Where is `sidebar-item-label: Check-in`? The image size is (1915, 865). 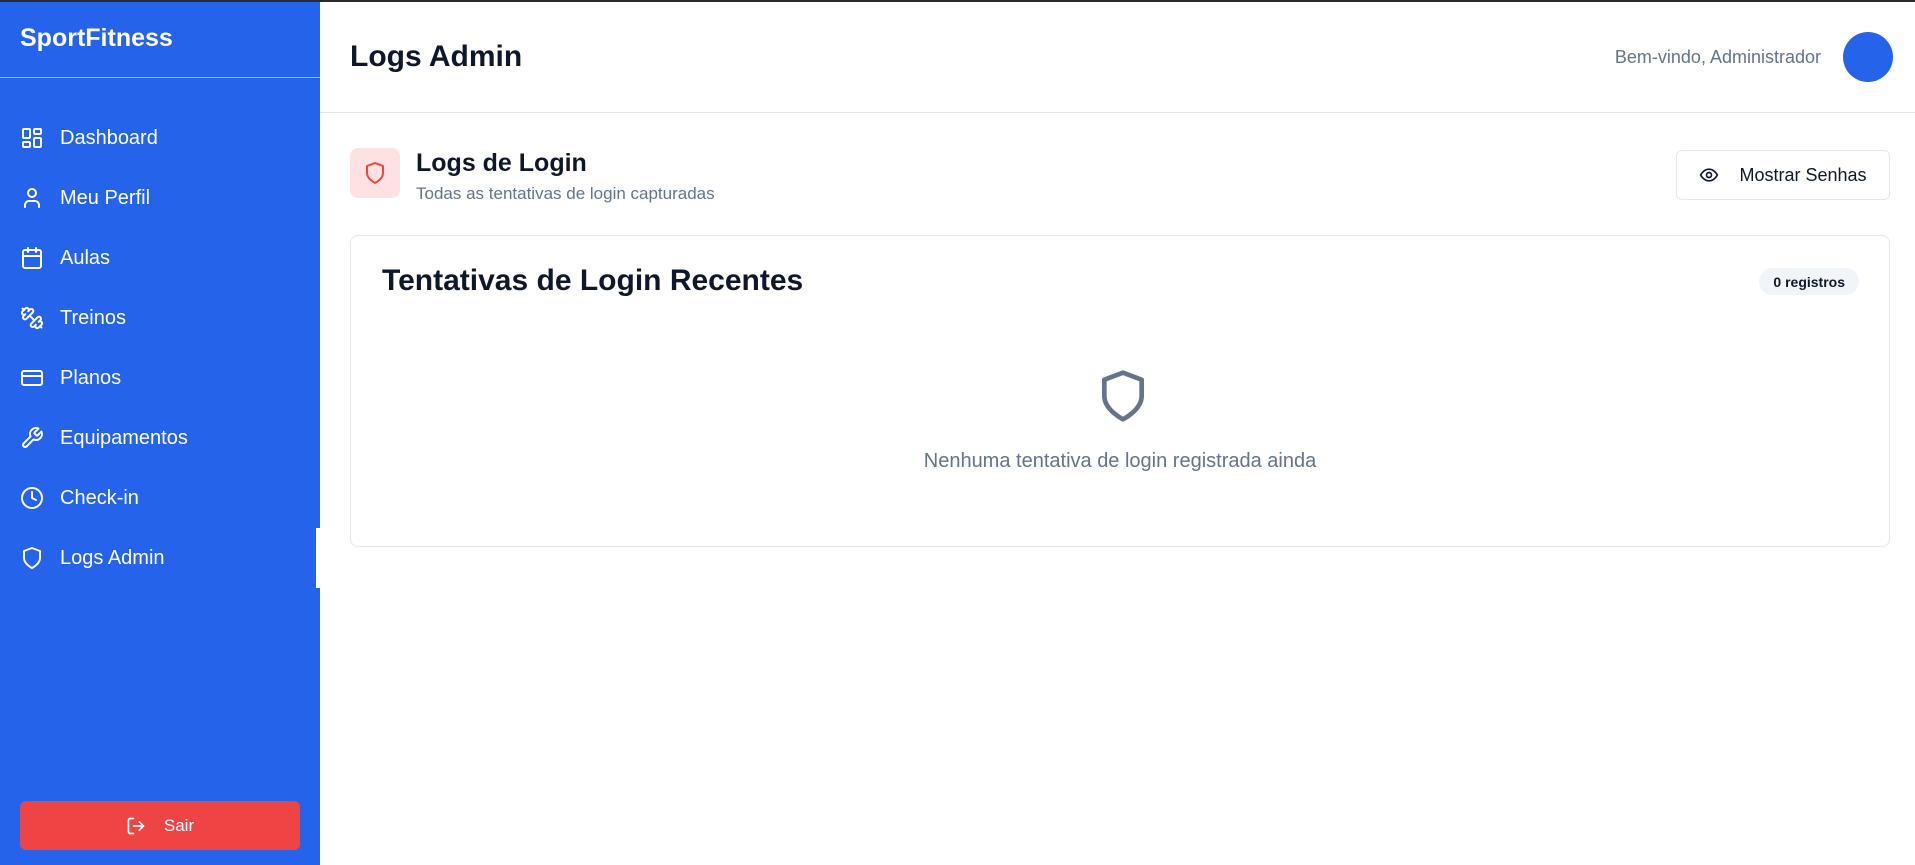
sidebar-item-label: Check-in is located at coordinates (99, 497).